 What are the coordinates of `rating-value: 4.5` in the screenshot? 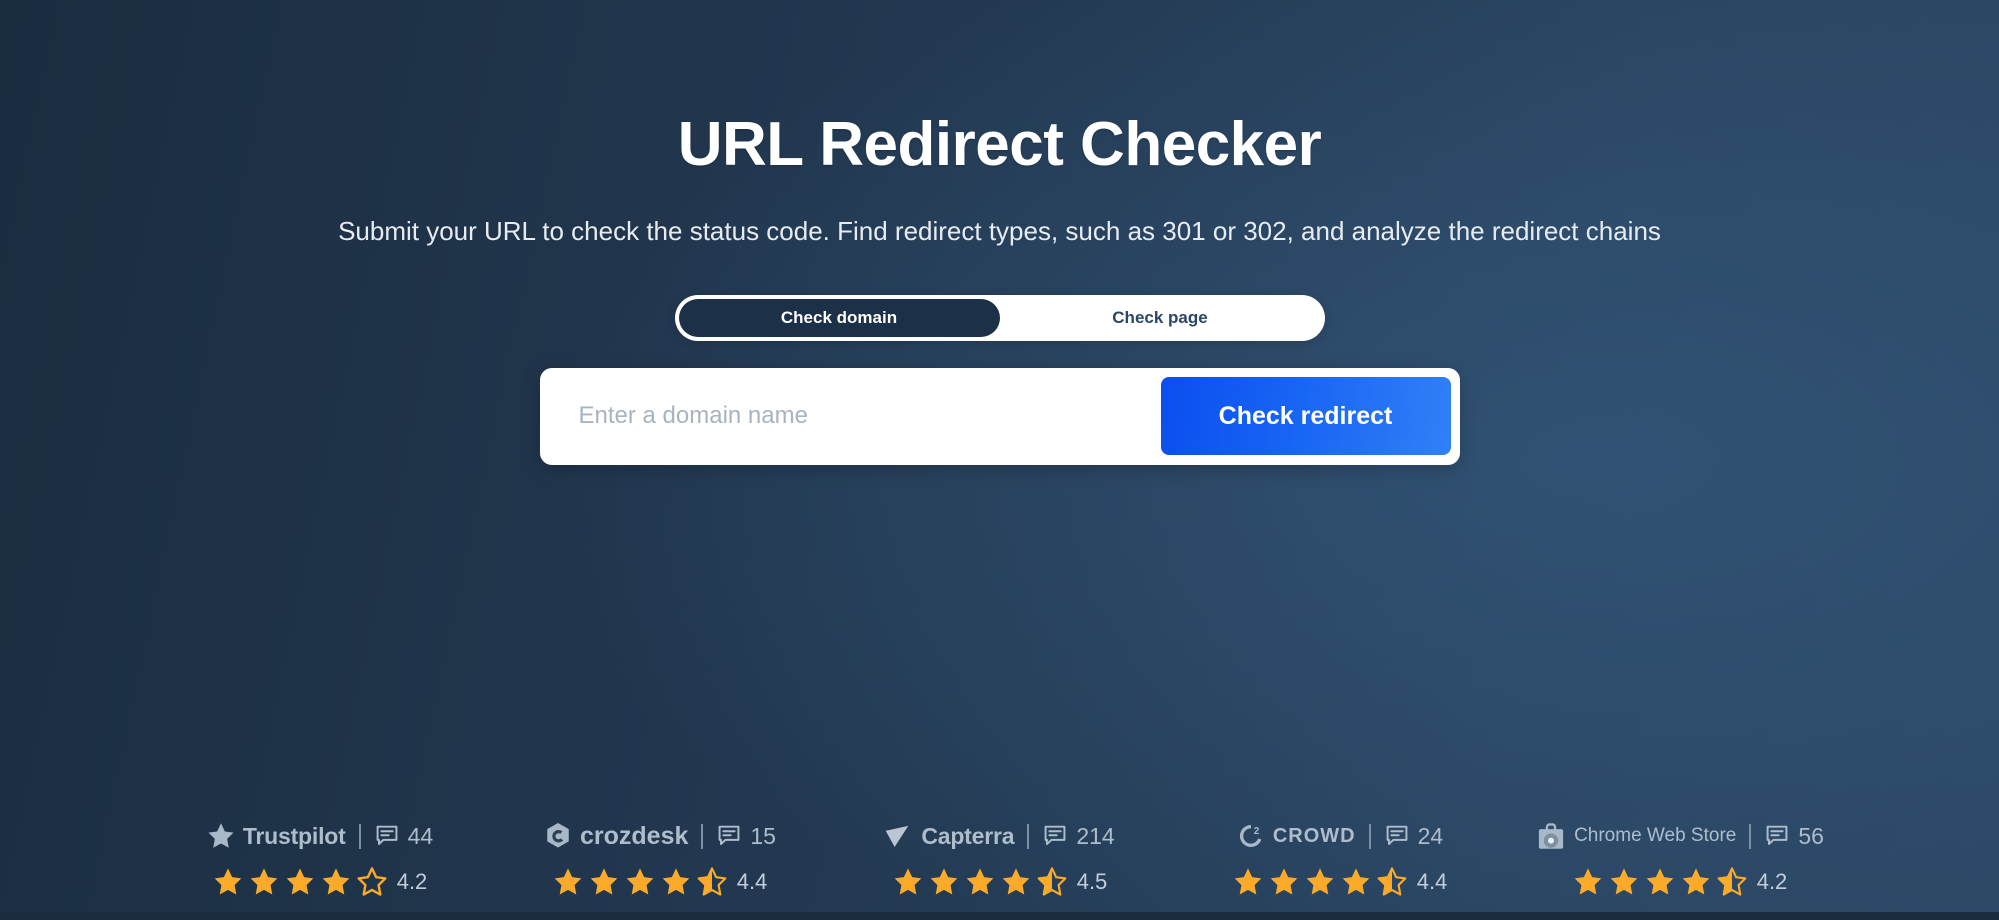 It's located at (1092, 881).